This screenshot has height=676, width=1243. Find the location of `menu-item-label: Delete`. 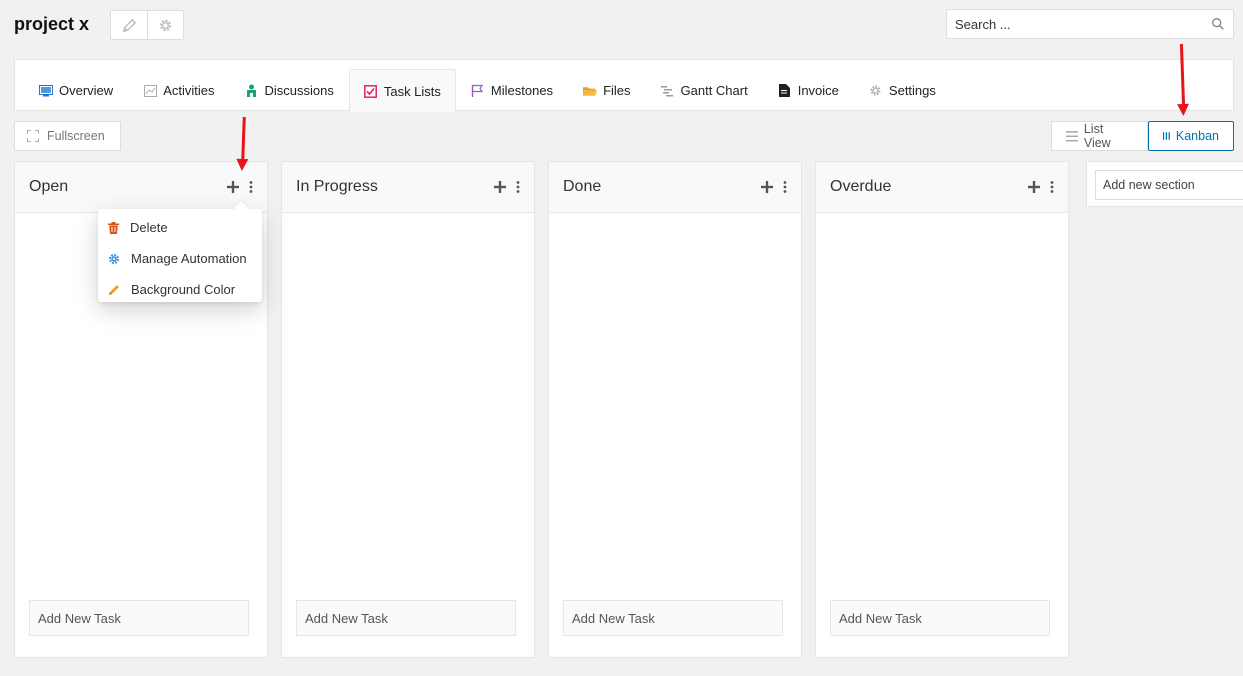

menu-item-label: Delete is located at coordinates (149, 227).